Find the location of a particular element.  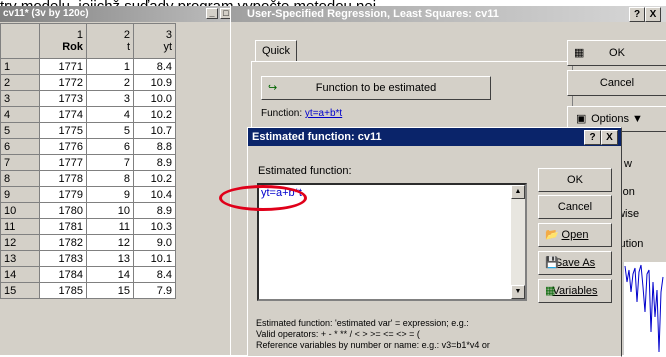

table-cell: 3 is located at coordinates (110, 98).